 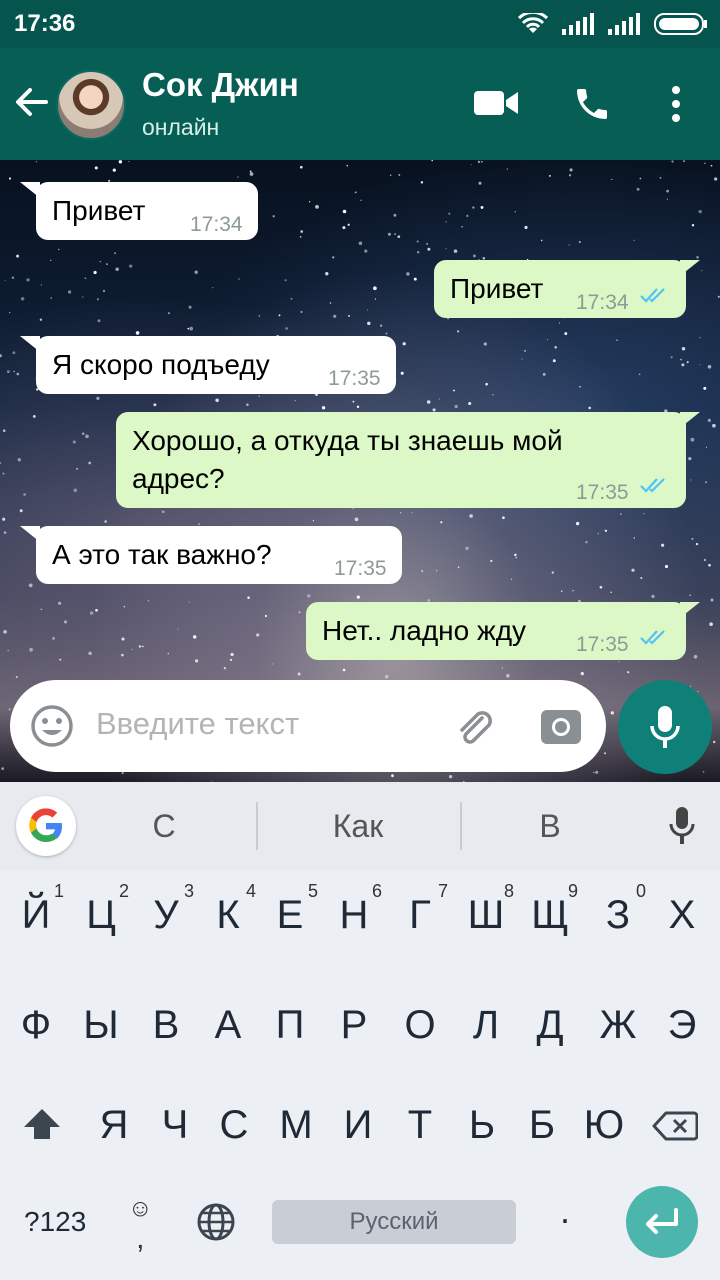 What do you see at coordinates (216, 1222) in the screenshot?
I see `globe-icon` at bounding box center [216, 1222].